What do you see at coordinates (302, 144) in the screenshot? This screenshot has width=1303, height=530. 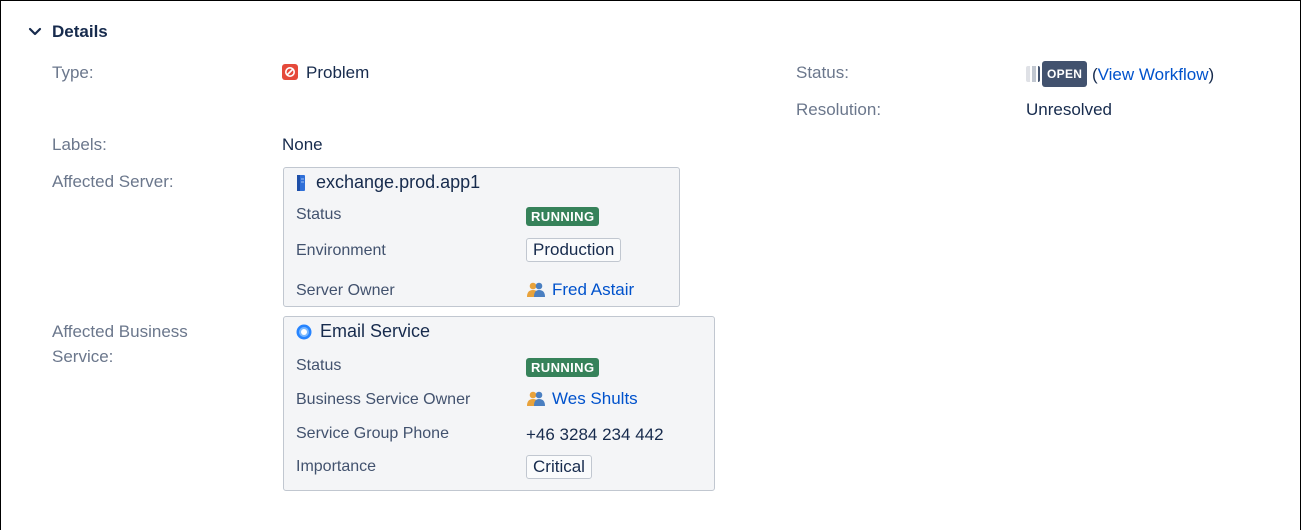 I see `labels-value: None` at bounding box center [302, 144].